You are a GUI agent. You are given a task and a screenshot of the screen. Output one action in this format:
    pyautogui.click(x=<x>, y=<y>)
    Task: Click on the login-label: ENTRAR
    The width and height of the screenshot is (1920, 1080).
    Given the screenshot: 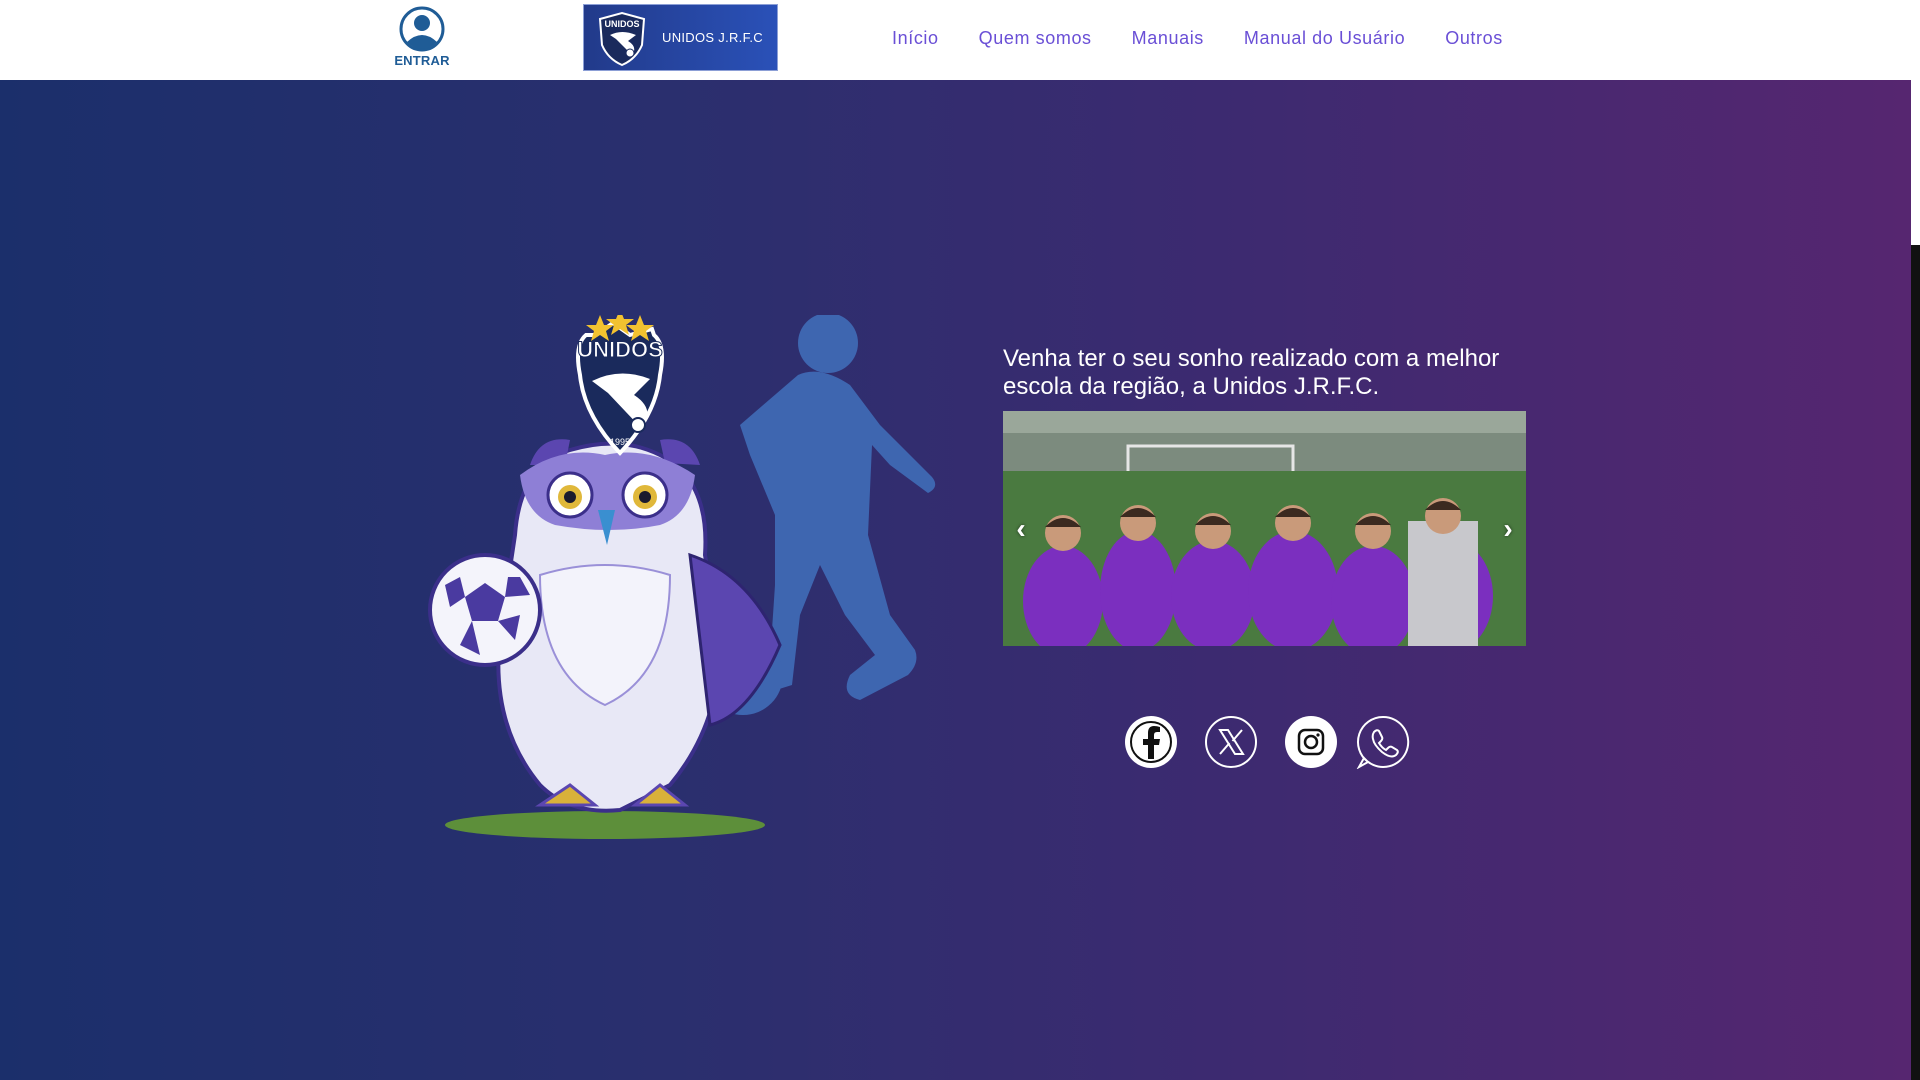 What is the action you would take?
    pyautogui.click(x=422, y=60)
    